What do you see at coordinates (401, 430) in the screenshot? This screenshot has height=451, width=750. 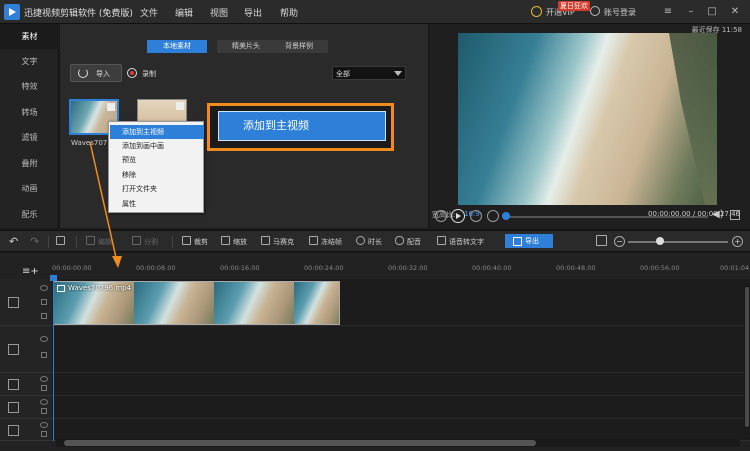 I see `track-voice` at bounding box center [401, 430].